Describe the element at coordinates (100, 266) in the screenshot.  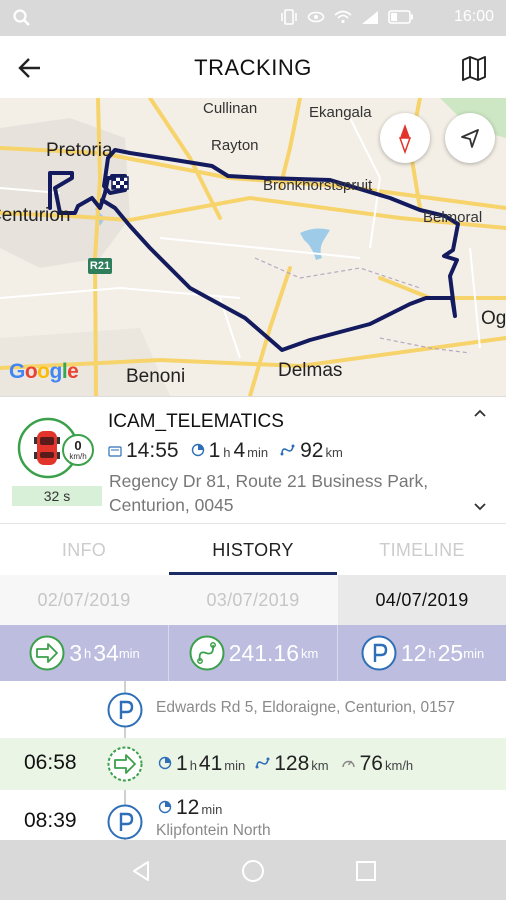
I see `route-badge: R21` at that location.